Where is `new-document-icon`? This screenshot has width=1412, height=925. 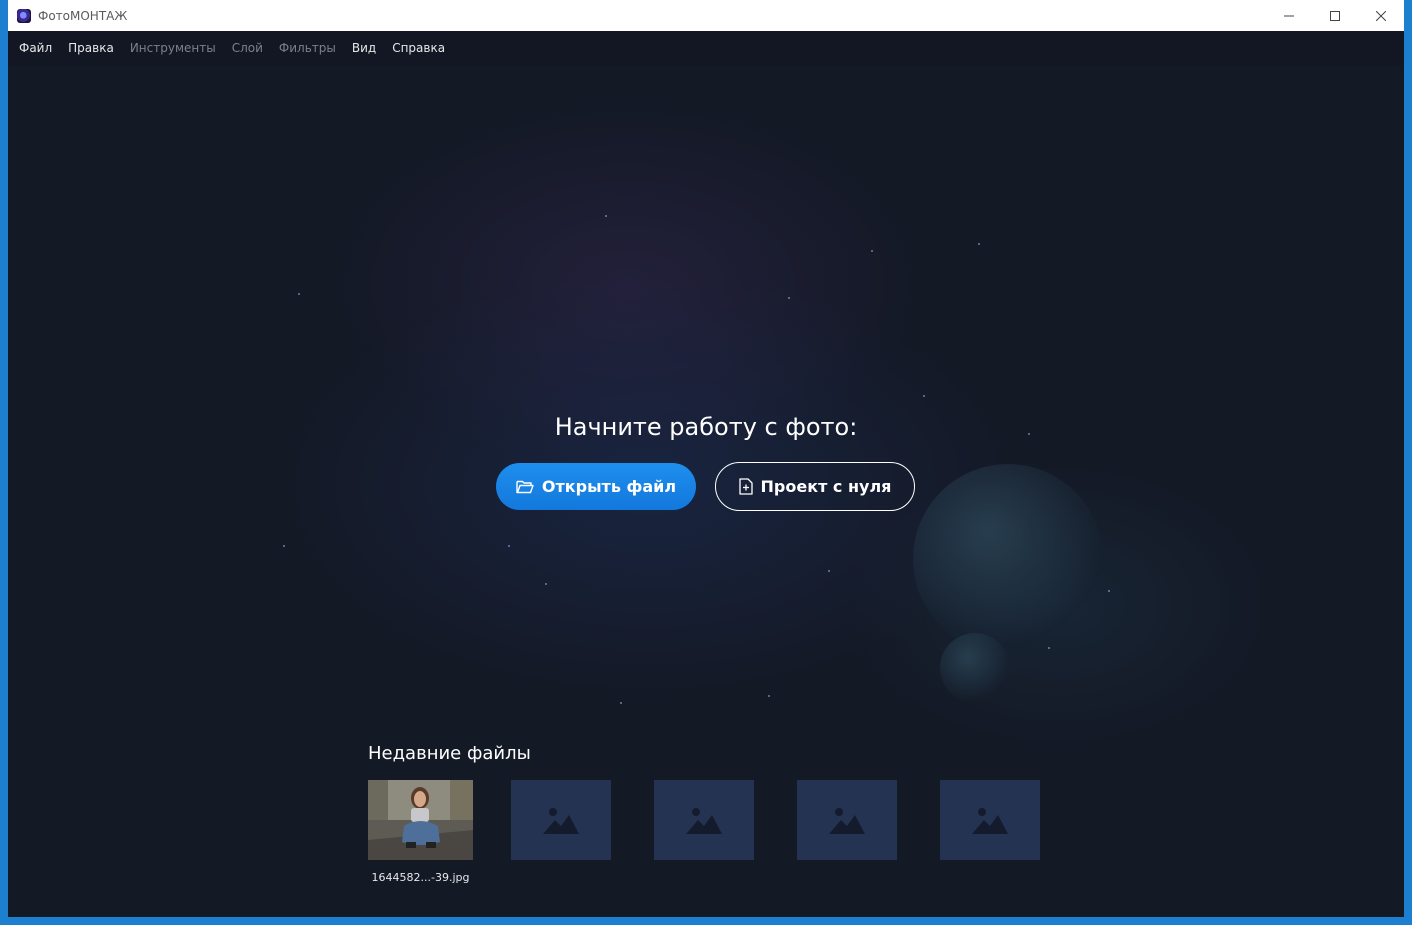 new-document-icon is located at coordinates (745, 486).